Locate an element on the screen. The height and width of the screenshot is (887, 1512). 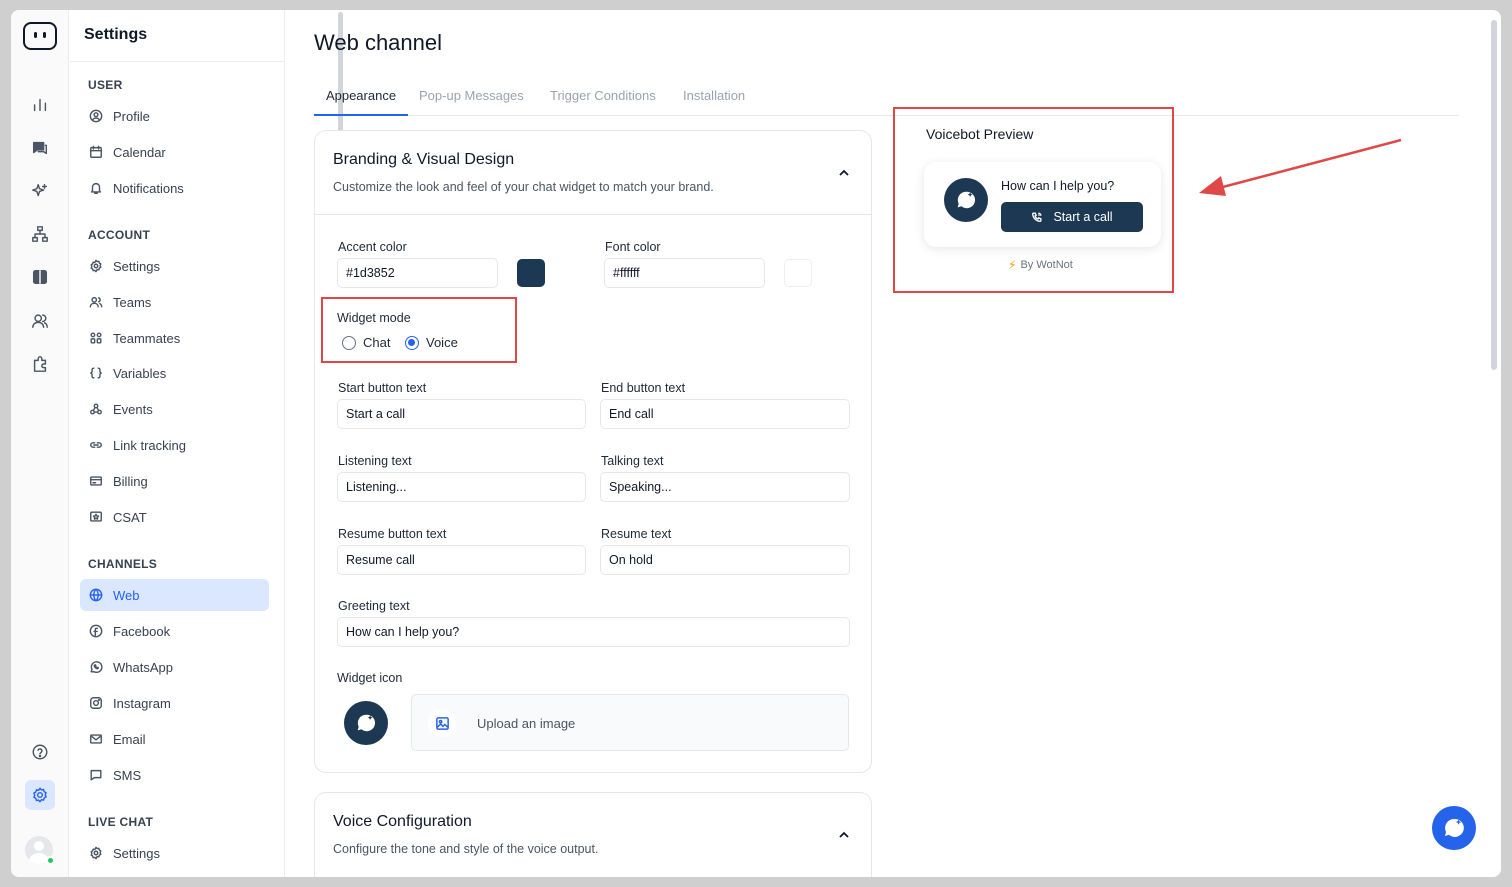
sidebar-item-label: Teams is located at coordinates (132, 302).